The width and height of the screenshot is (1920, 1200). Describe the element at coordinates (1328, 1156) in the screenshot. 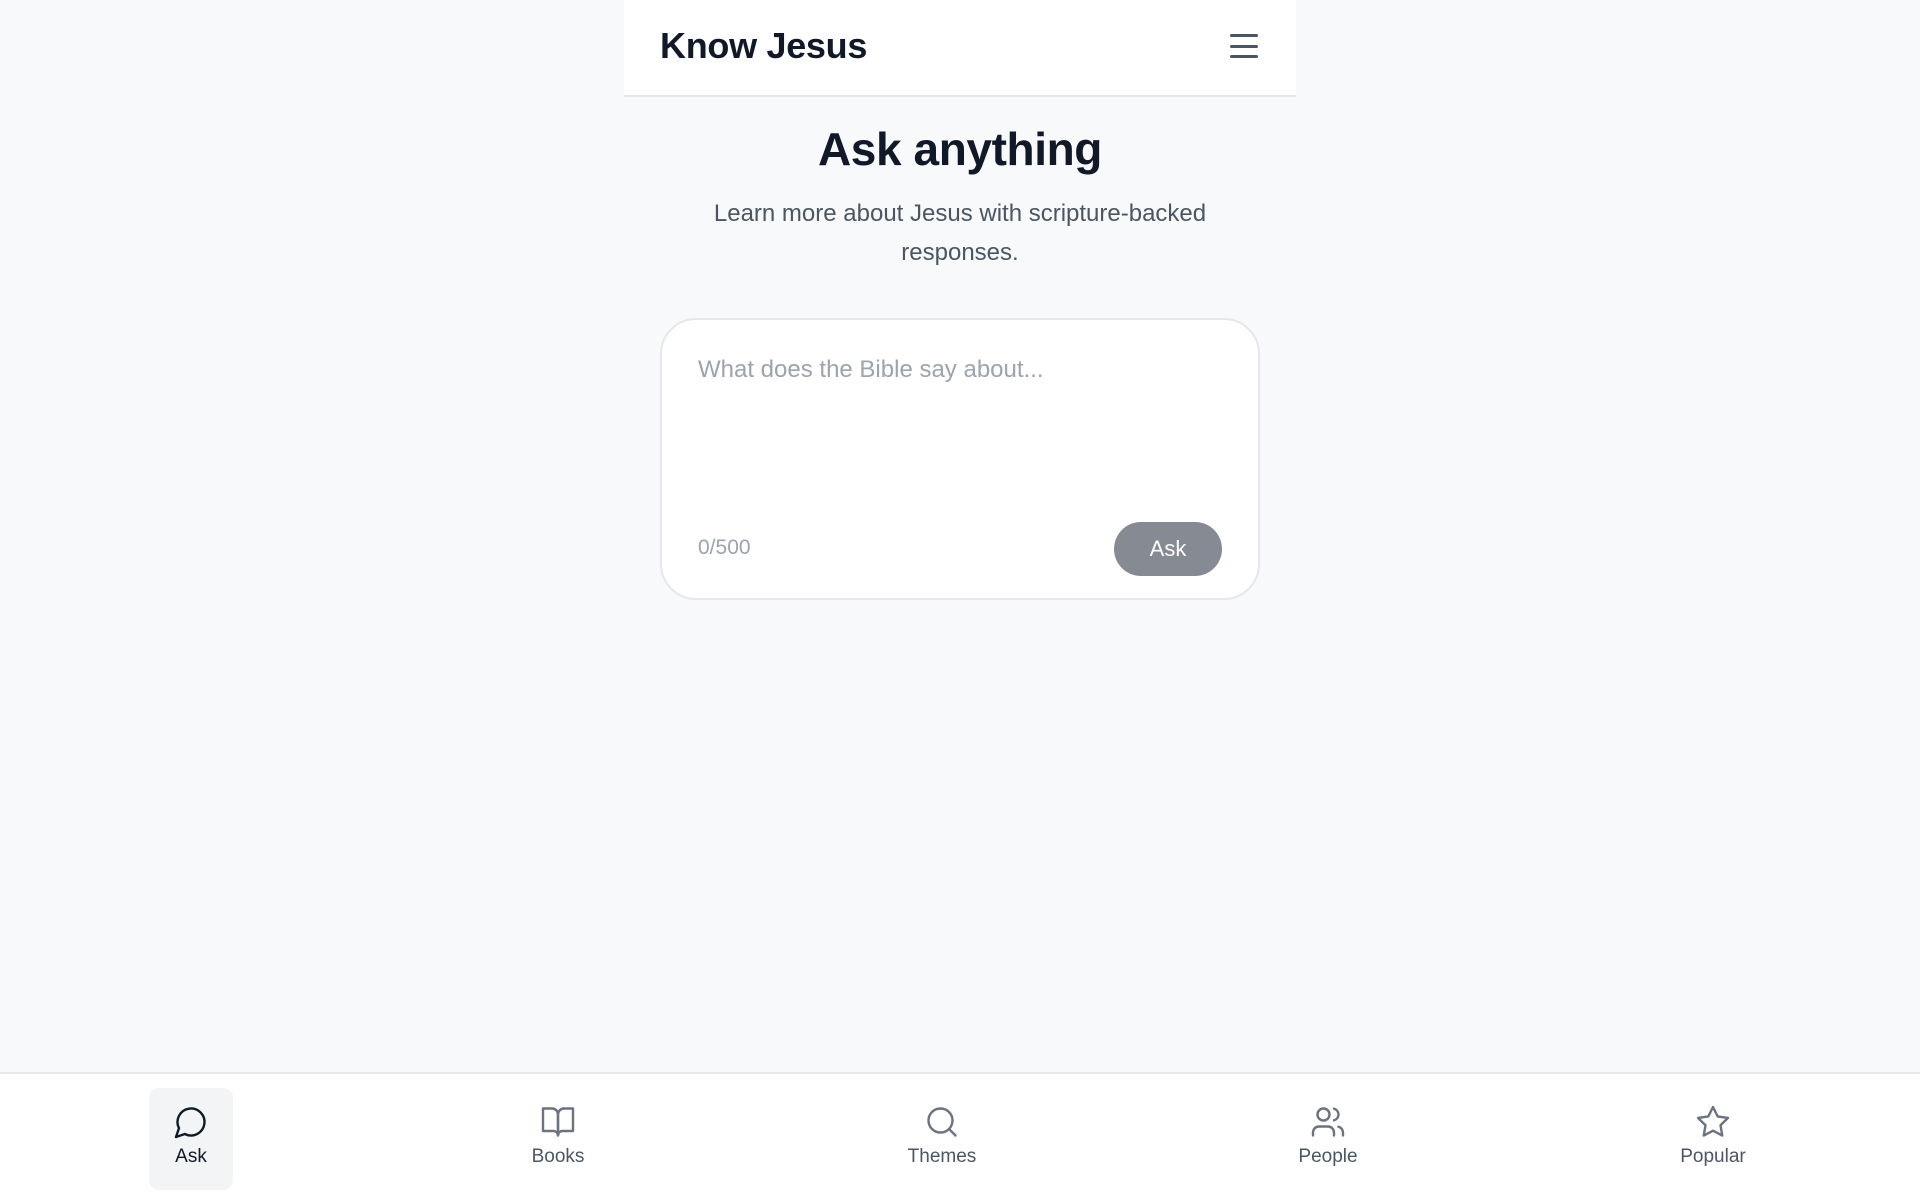

I see `nav-label-people: People` at that location.